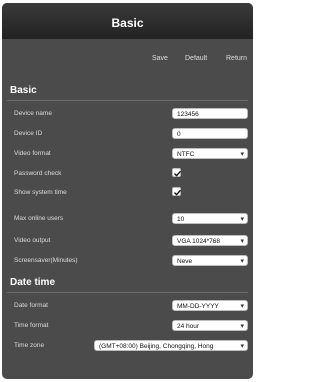 This screenshot has width=320, height=382. Describe the element at coordinates (185, 261) in the screenshot. I see `screensaver-value: Neve` at that location.